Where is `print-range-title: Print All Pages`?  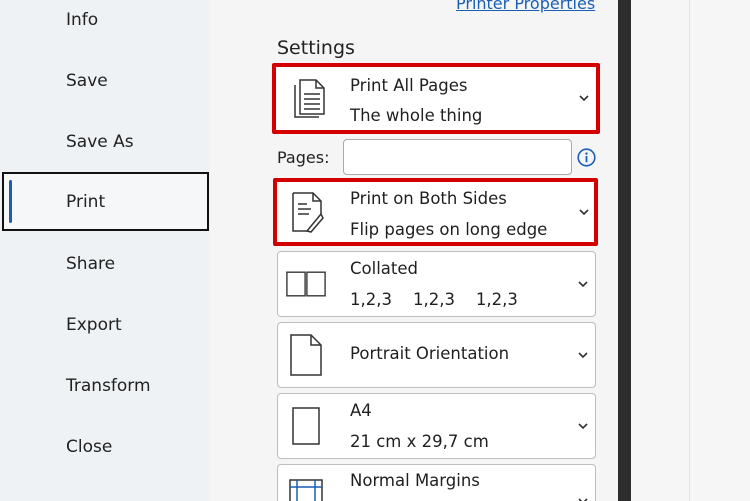
print-range-title: Print All Pages is located at coordinates (409, 85).